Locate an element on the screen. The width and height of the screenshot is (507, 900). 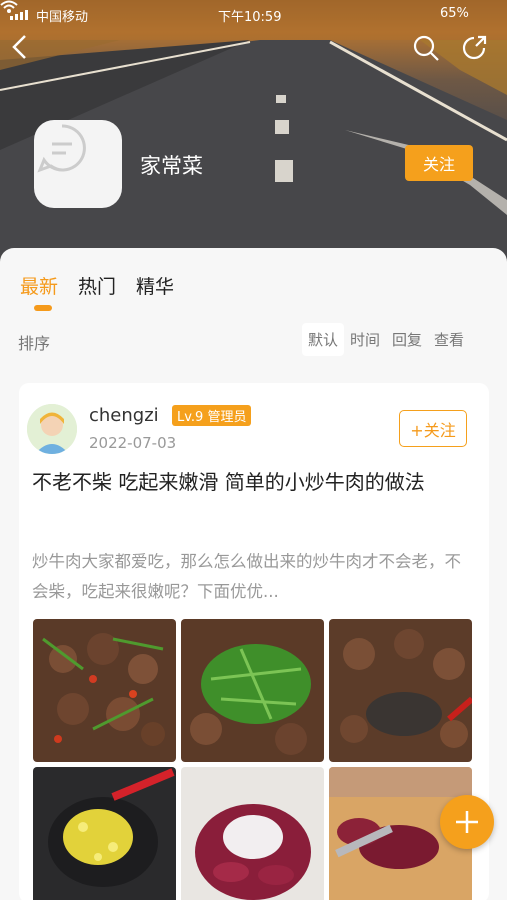
group-avatar is located at coordinates (78, 164).